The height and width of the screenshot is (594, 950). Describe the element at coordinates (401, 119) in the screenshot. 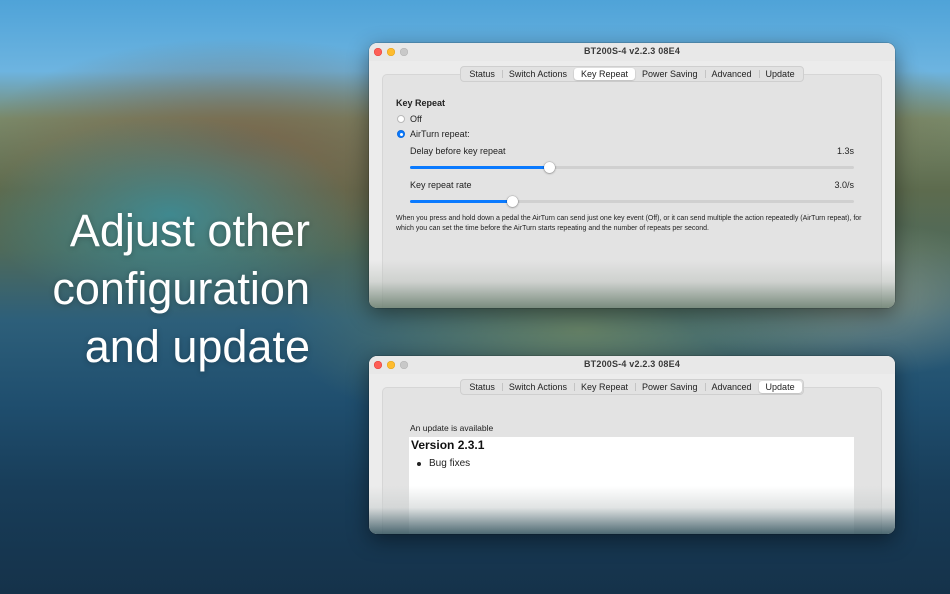

I see `radio-off-button` at that location.